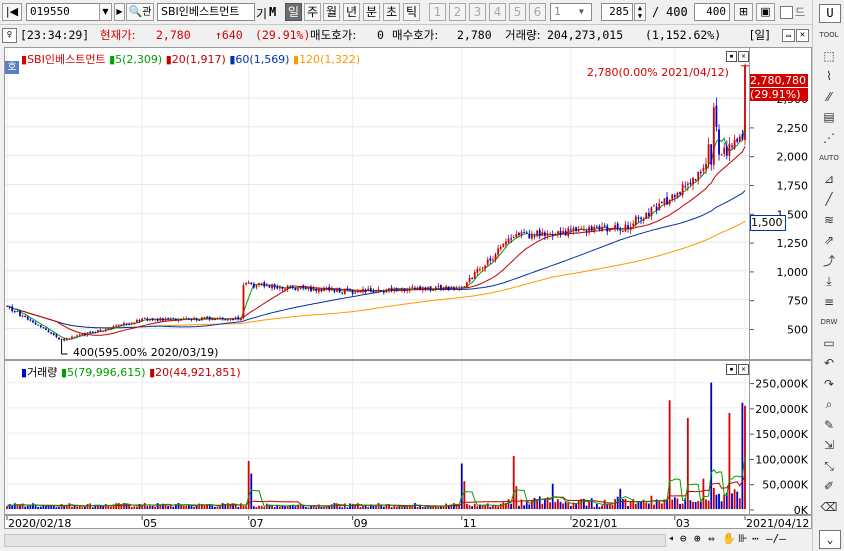 The height and width of the screenshot is (551, 844). I want to click on period-day-tab: 일, so click(293, 12).